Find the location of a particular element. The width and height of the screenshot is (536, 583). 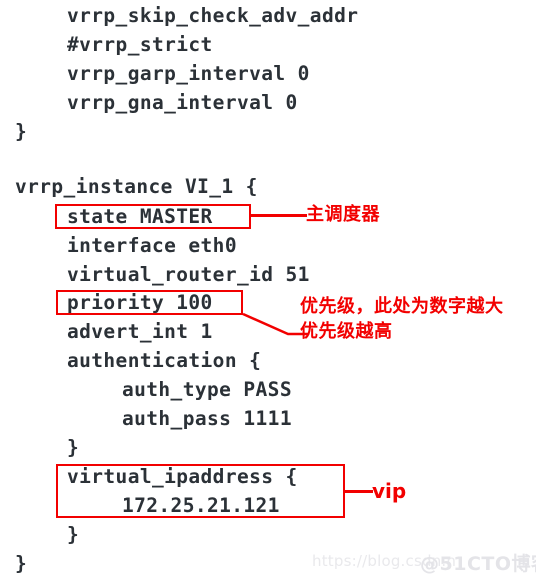

annotation-vip-label: vip is located at coordinates (389, 491).